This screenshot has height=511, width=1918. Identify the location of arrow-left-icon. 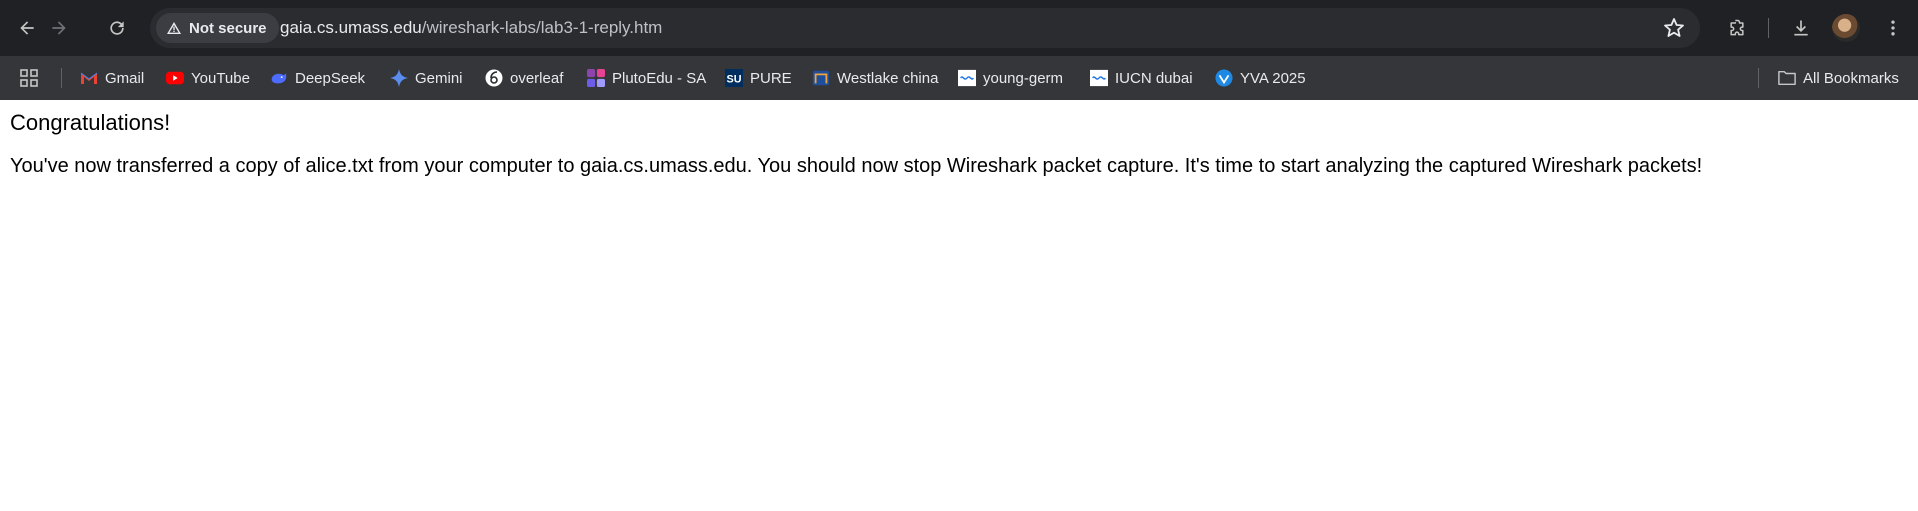
(27, 28).